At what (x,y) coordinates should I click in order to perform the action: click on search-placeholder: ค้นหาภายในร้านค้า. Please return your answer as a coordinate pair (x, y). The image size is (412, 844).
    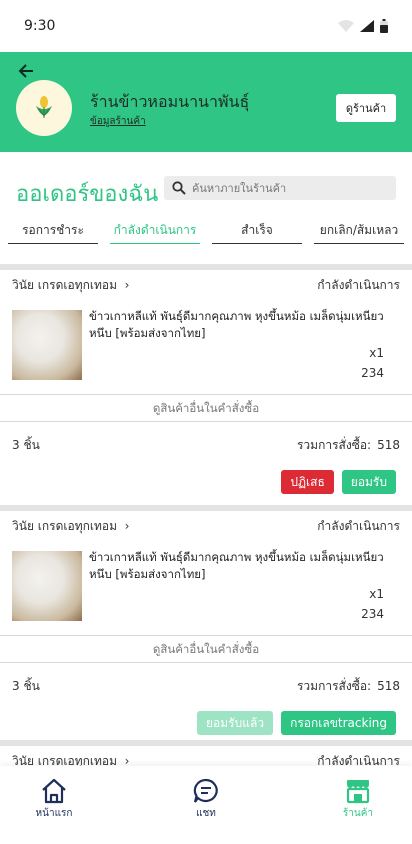
    Looking at the image, I should click on (239, 188).